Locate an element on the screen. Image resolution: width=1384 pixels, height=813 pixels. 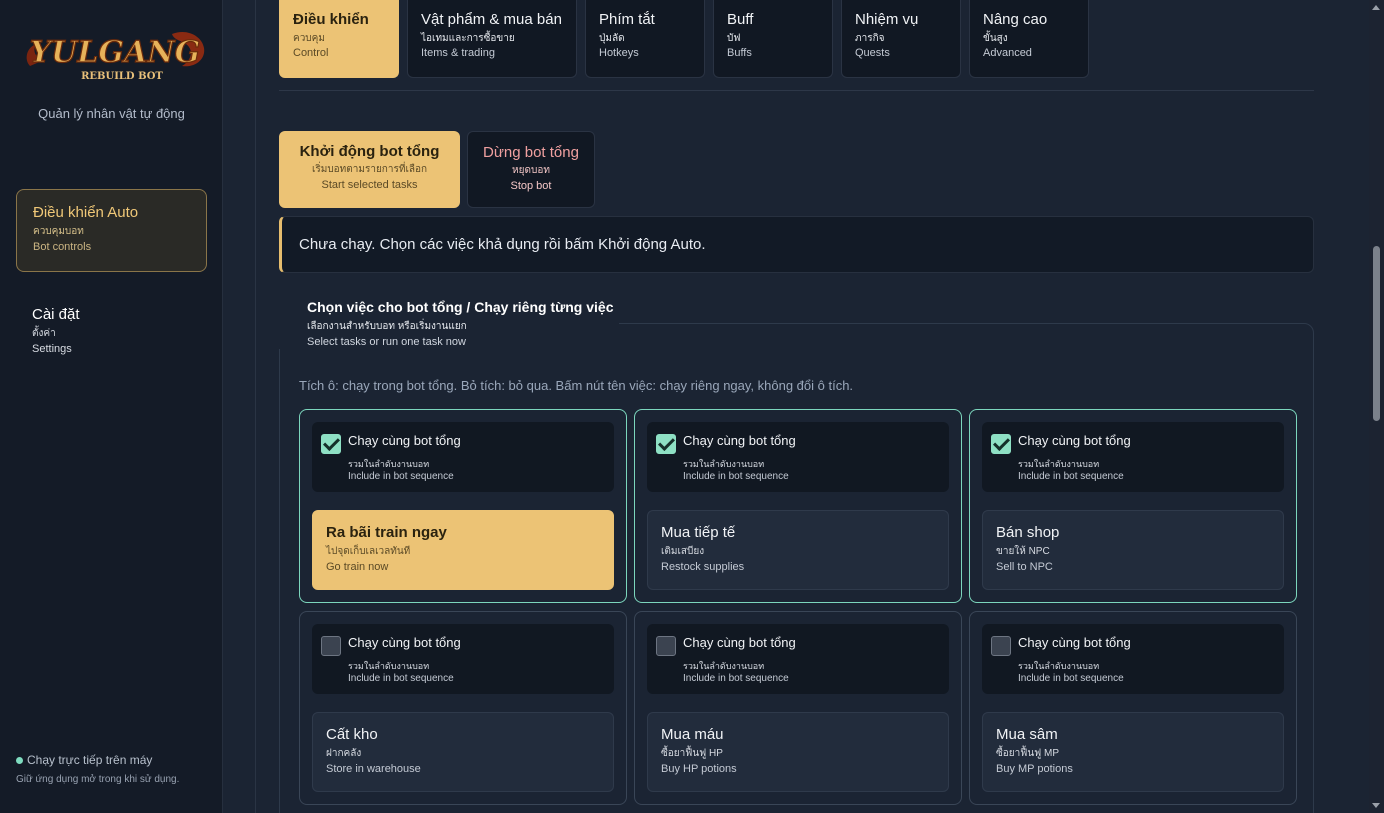
task-label-en: Sell to NPC is located at coordinates (1024, 567).